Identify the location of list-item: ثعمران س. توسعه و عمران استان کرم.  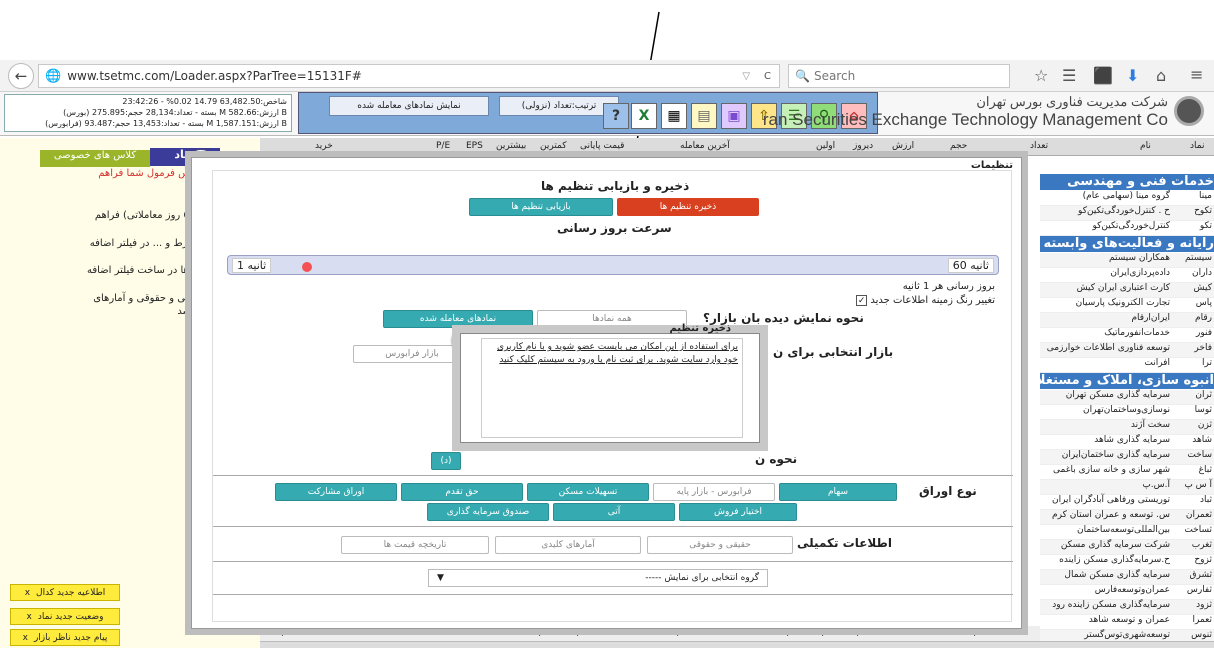
(1127, 517).